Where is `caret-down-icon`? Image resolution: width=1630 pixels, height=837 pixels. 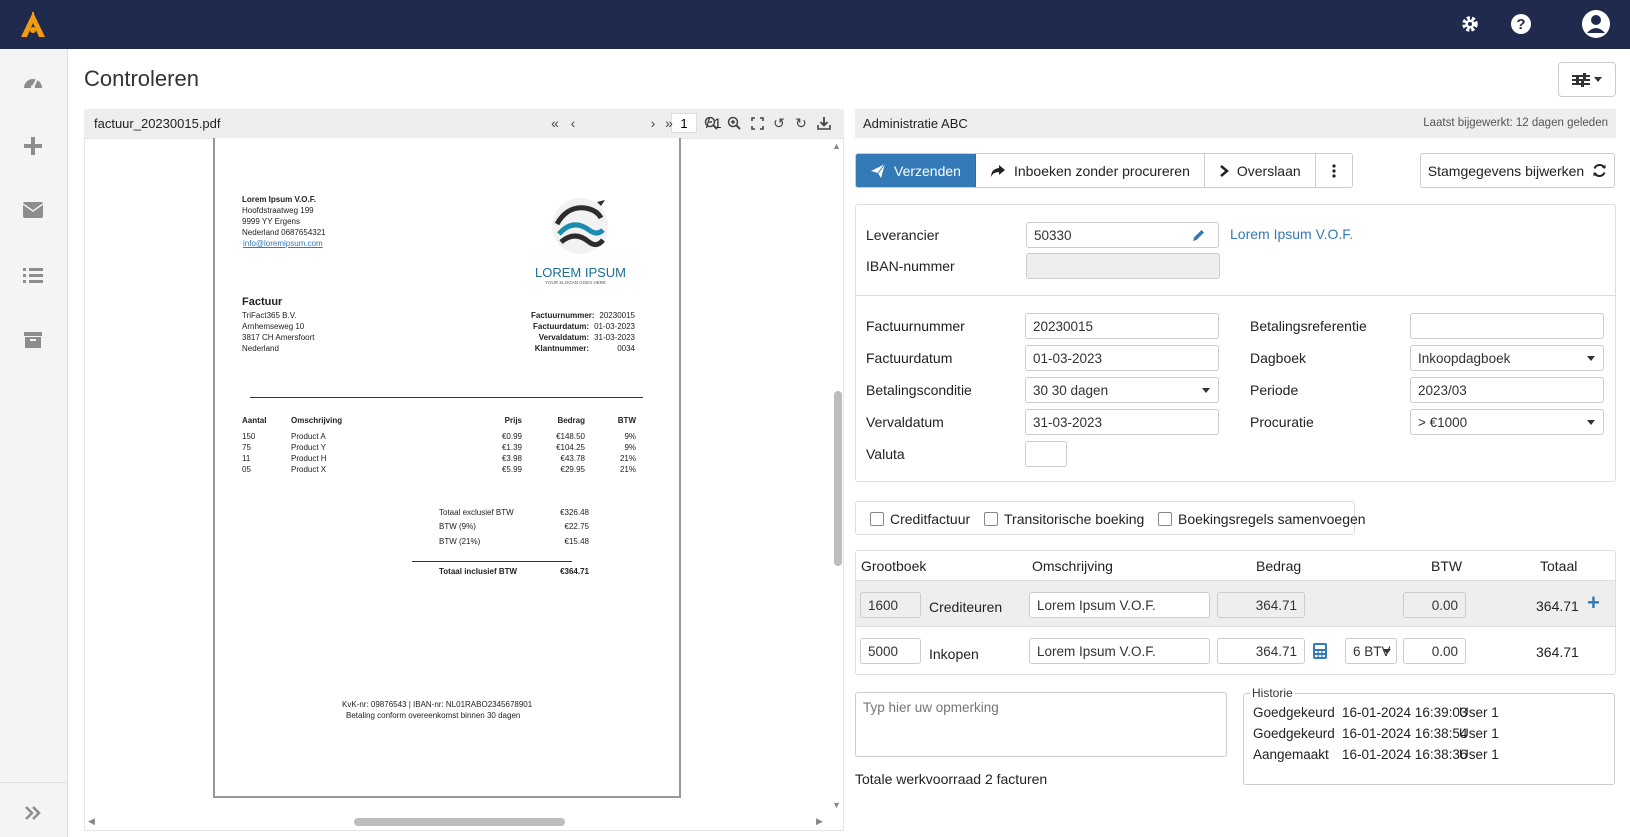
caret-down-icon is located at coordinates (1591, 358).